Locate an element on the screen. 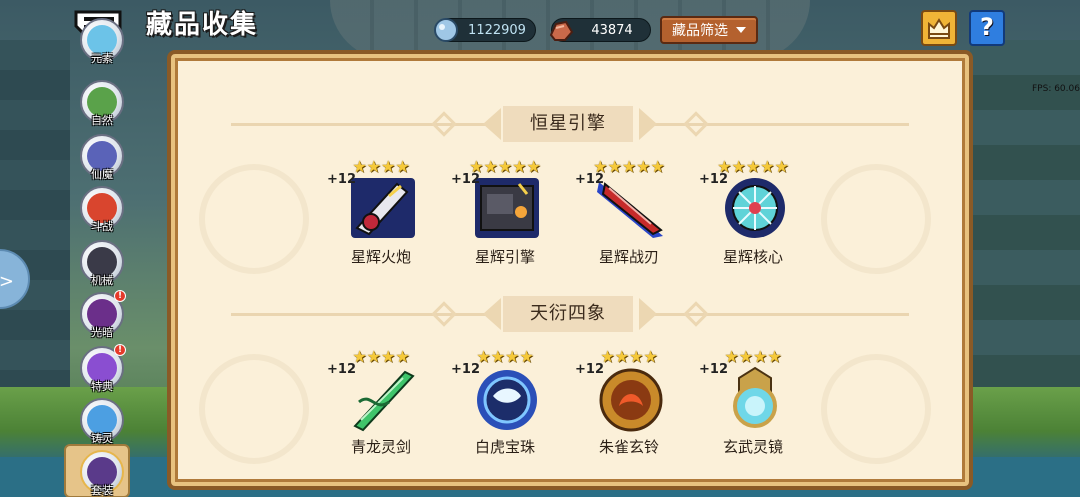  page-title: 藏品收集 is located at coordinates (202, 25).